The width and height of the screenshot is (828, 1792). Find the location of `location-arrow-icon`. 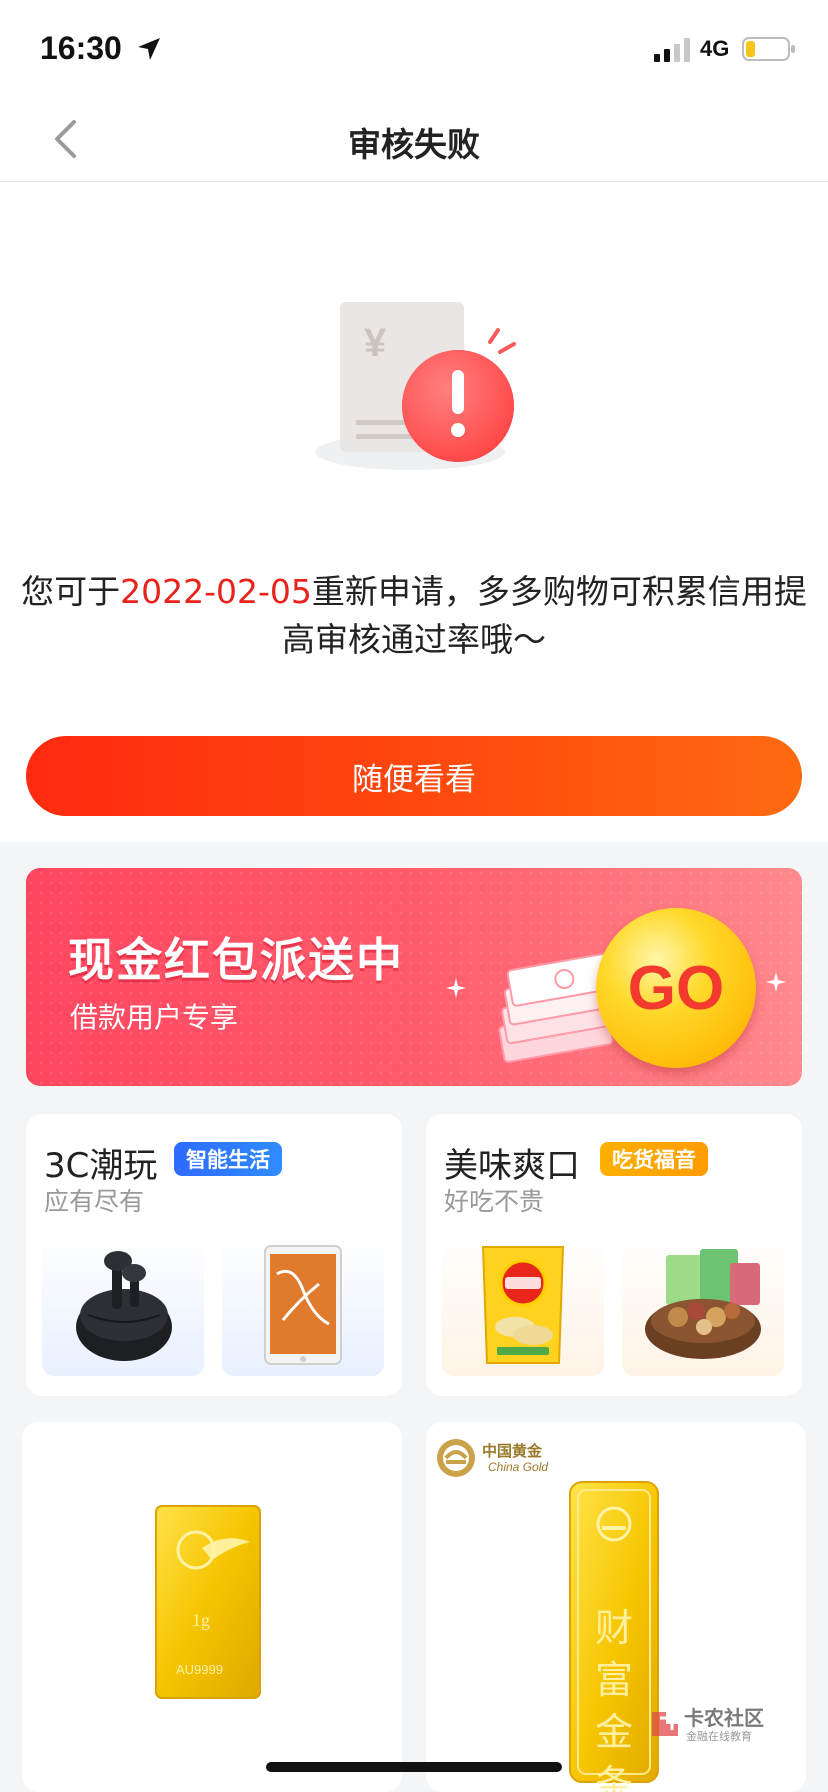

location-arrow-icon is located at coordinates (149, 49).